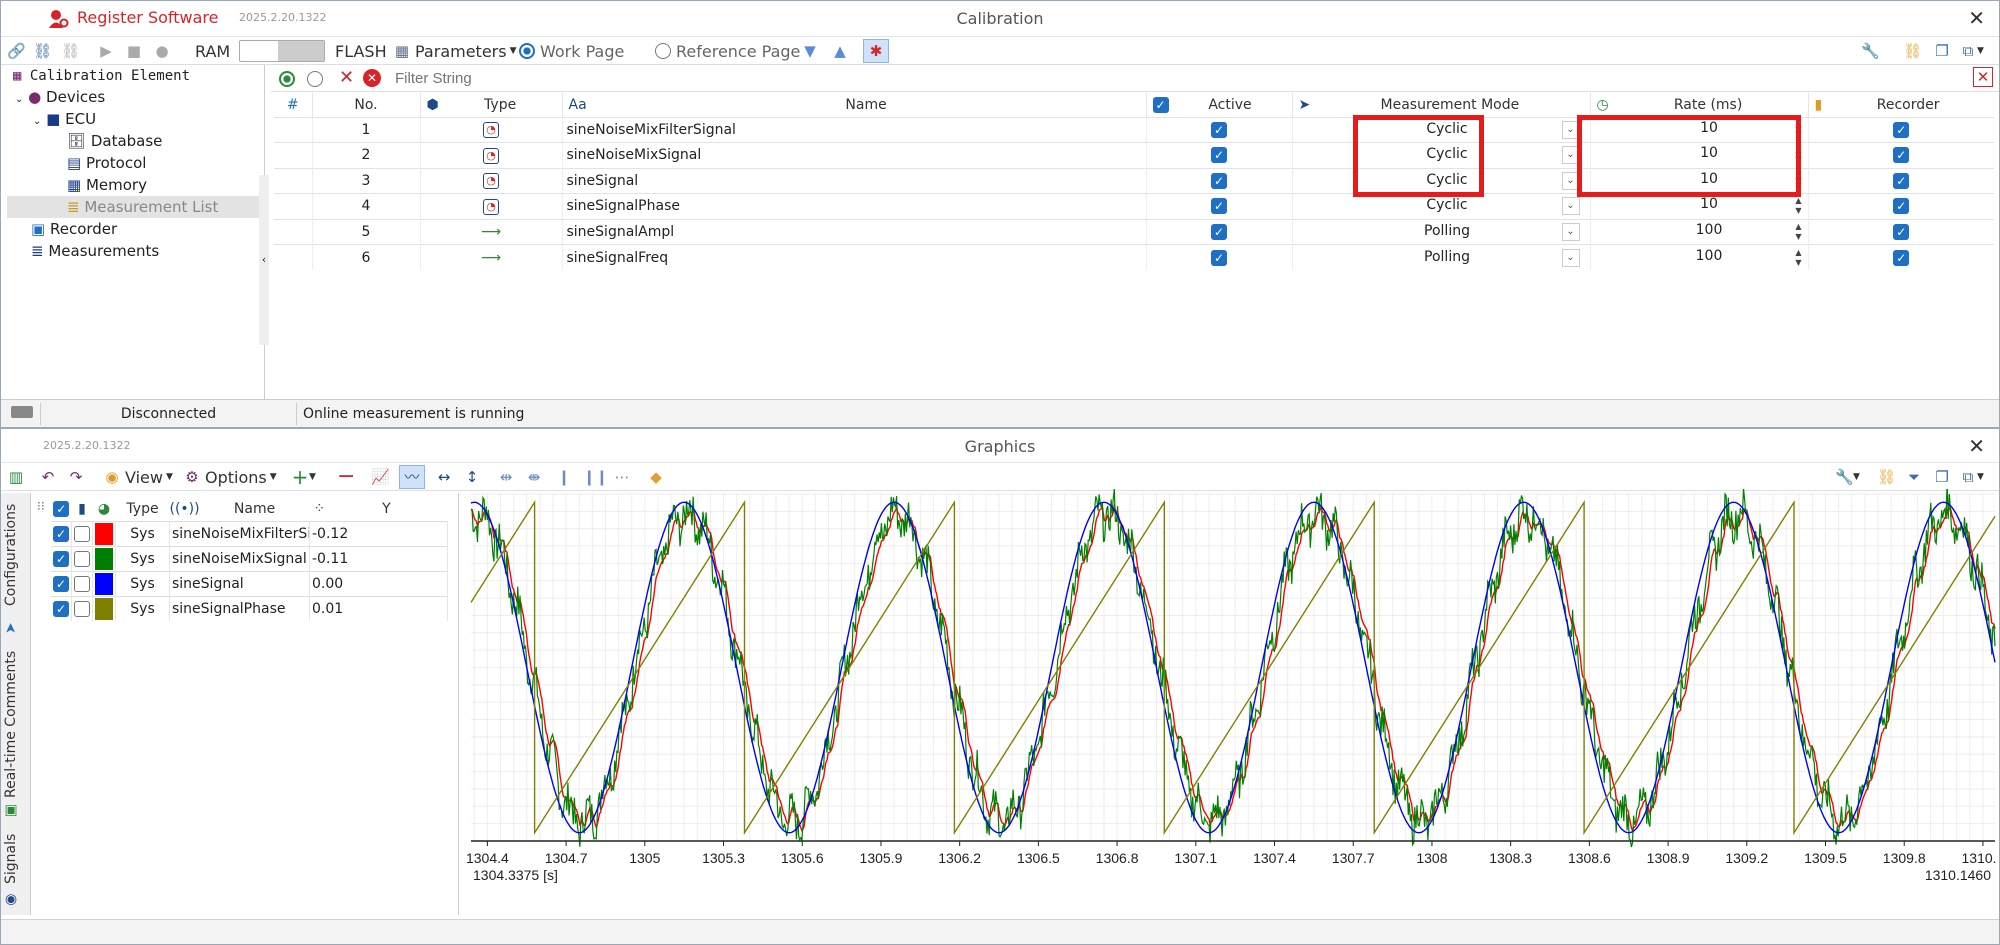 Image resolution: width=2000 pixels, height=945 pixels. What do you see at coordinates (571, 51) in the screenshot?
I see `work-page-radio: Work Page` at bounding box center [571, 51].